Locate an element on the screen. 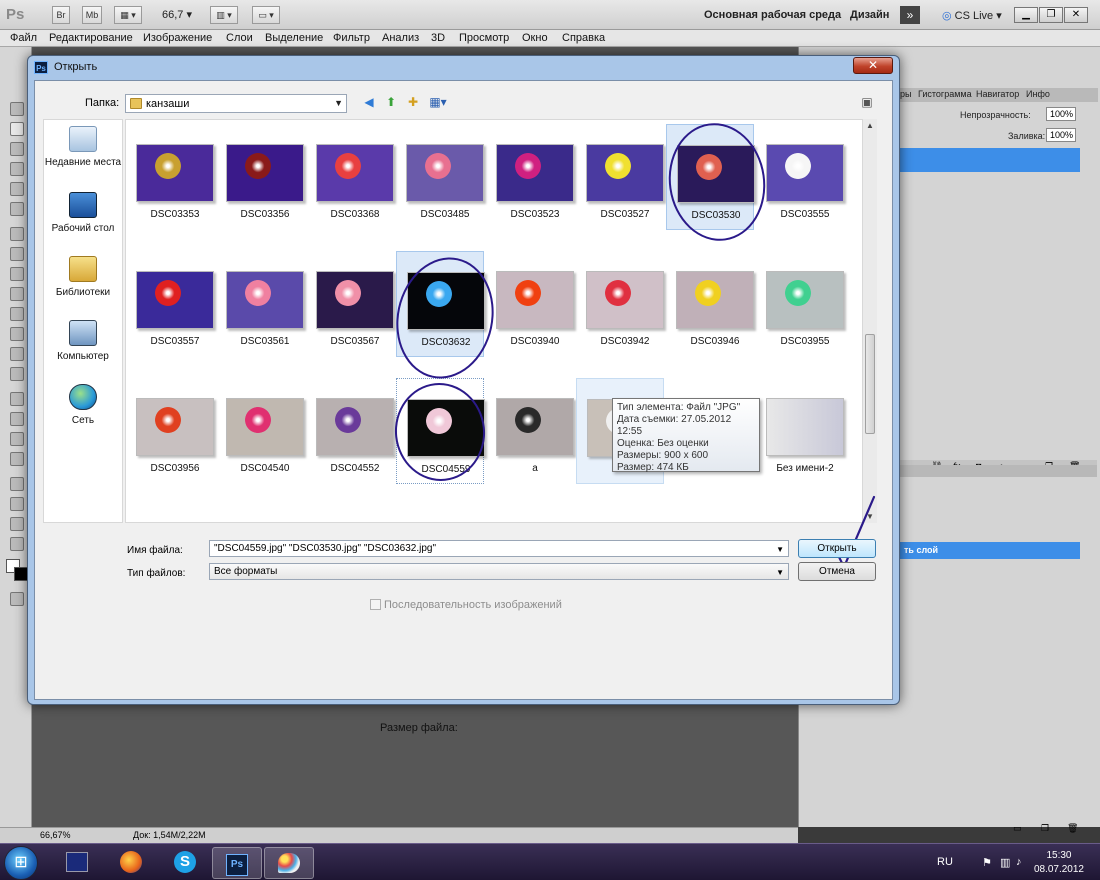  workspace-design: Дизайн is located at coordinates (869, 15).